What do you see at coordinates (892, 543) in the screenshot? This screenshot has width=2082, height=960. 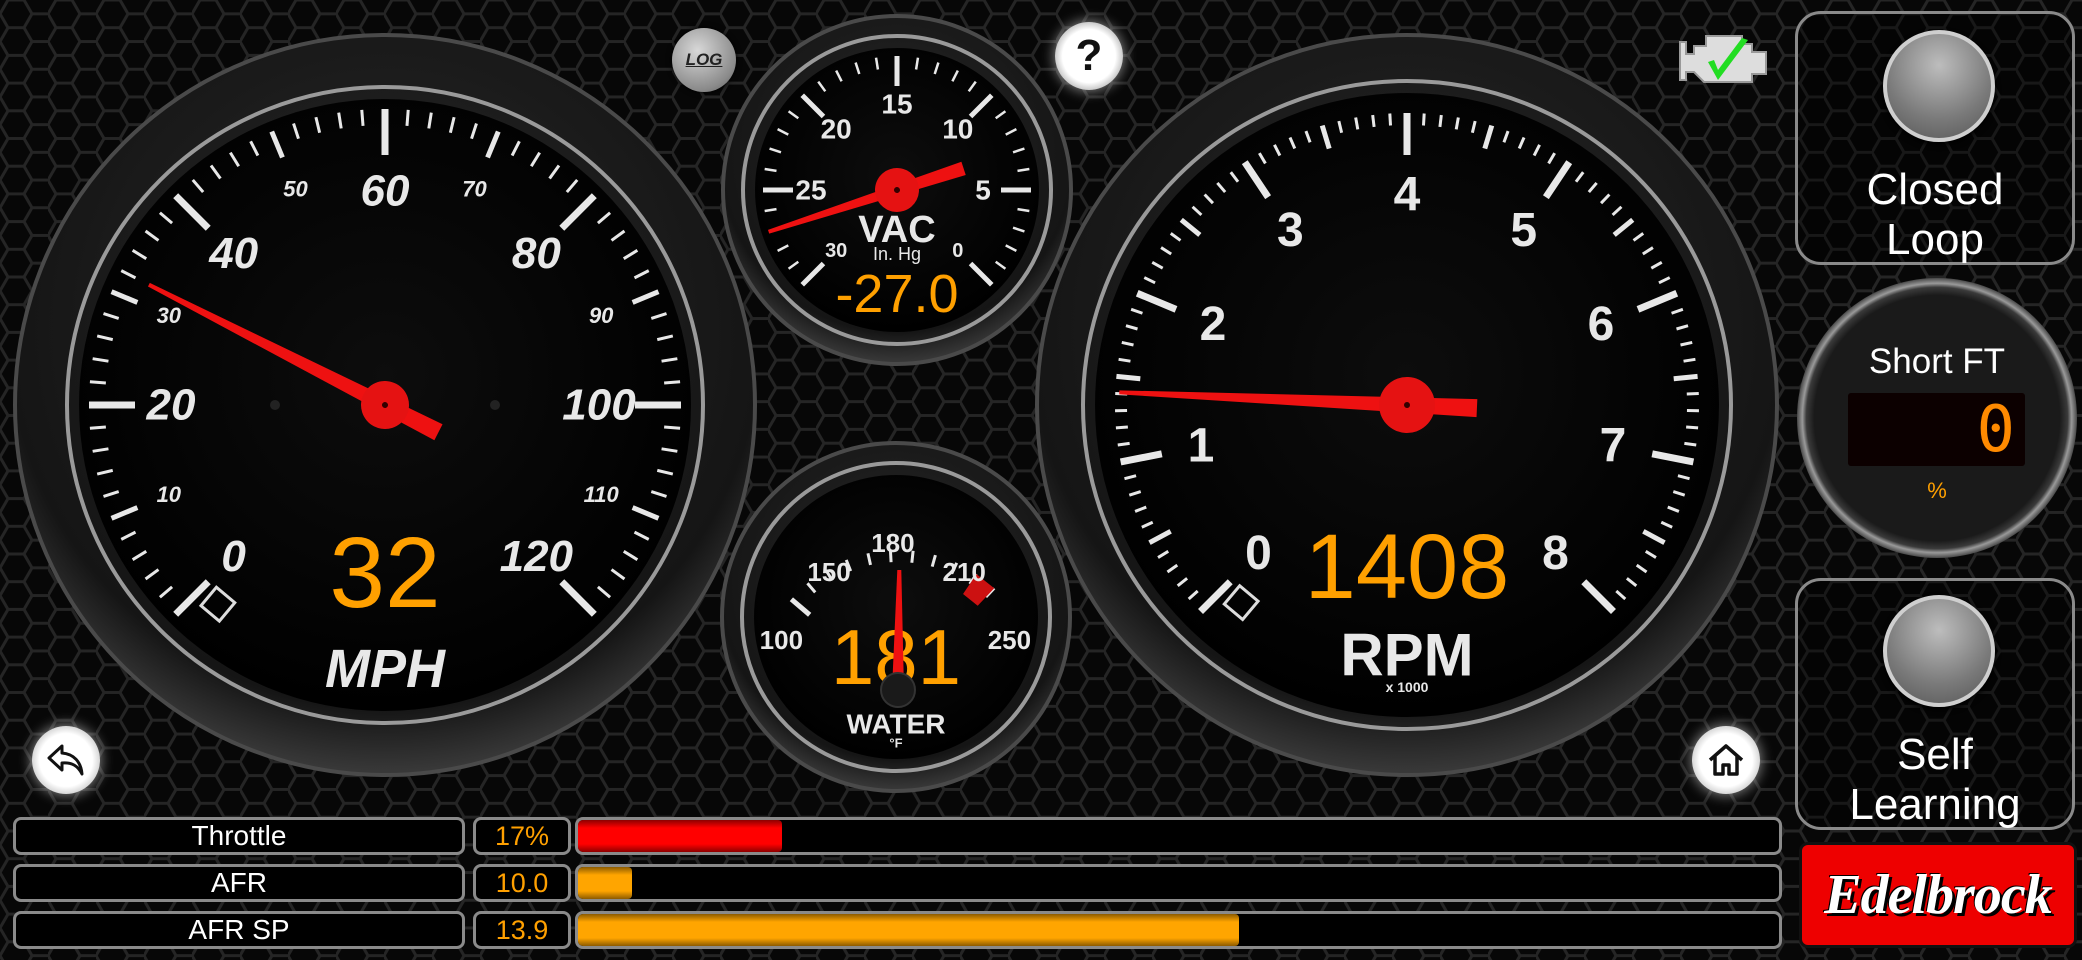 I see `water-tick-label: 180` at bounding box center [892, 543].